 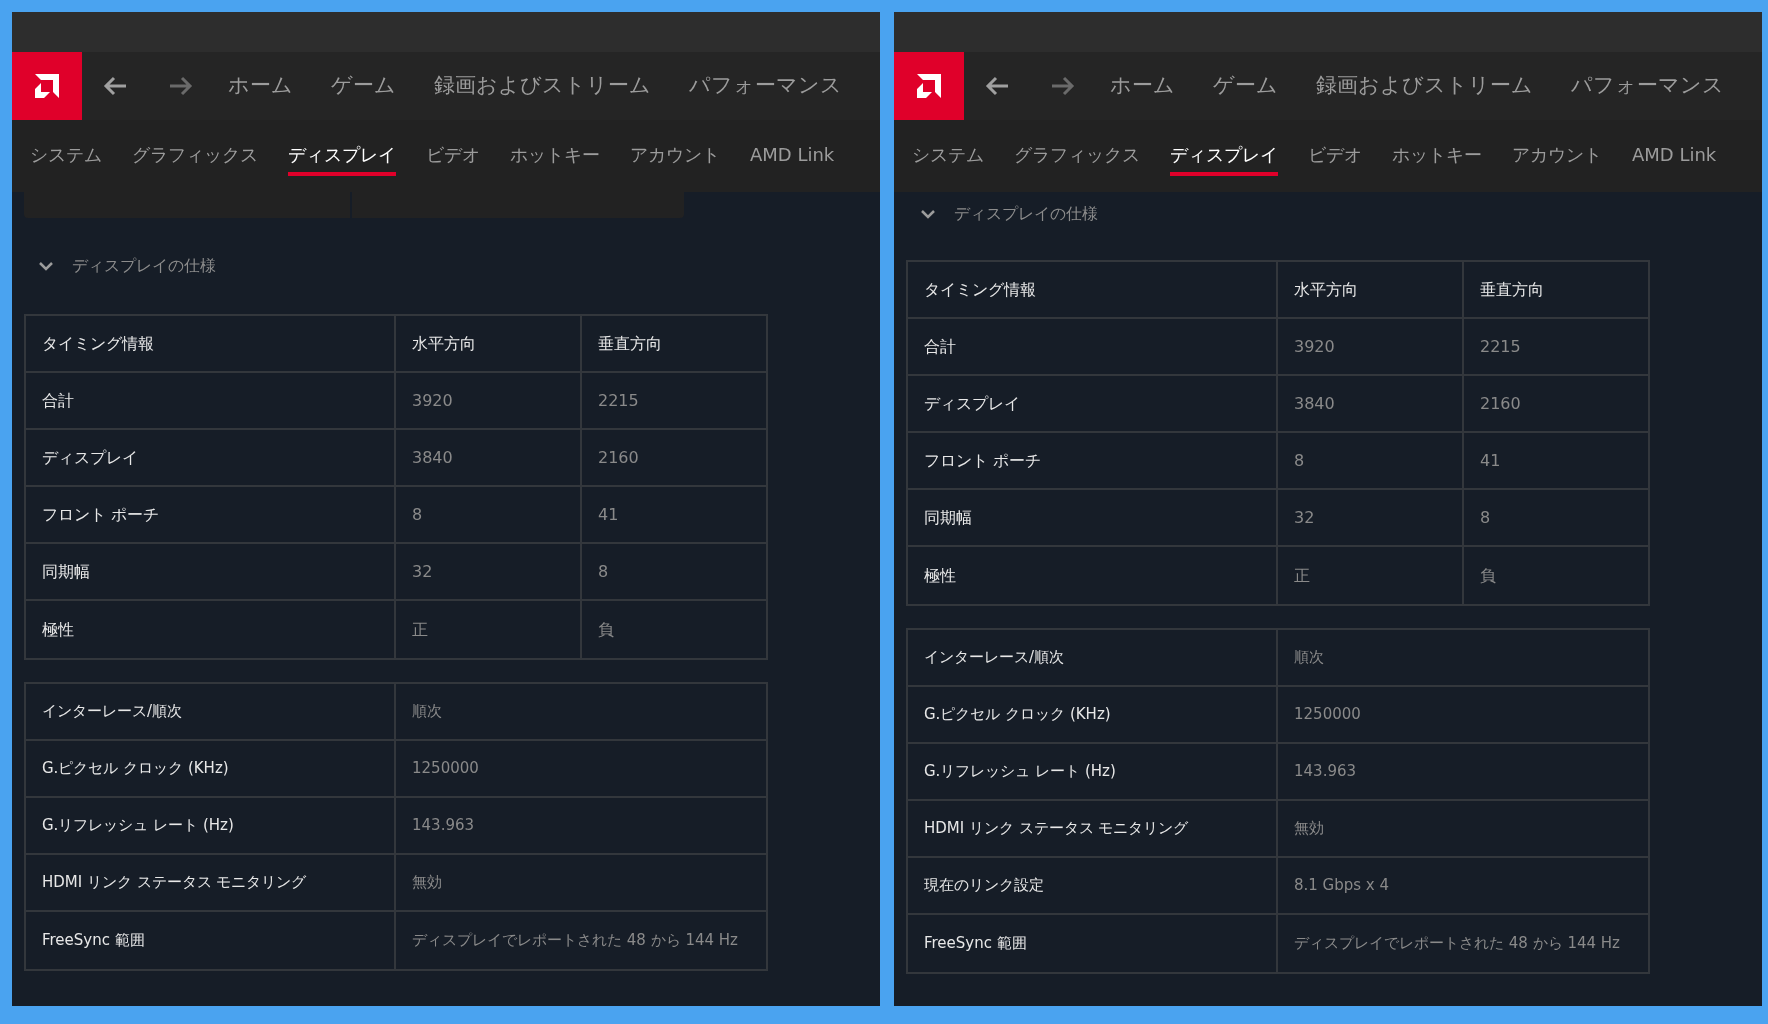 I want to click on table-cell: 現在のリンク設定, so click(x=1093, y=885).